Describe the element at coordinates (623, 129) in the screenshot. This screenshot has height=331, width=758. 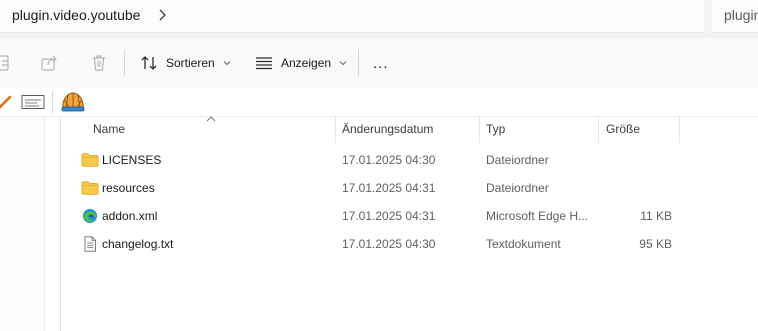
I see `column-header-size: Größe` at that location.